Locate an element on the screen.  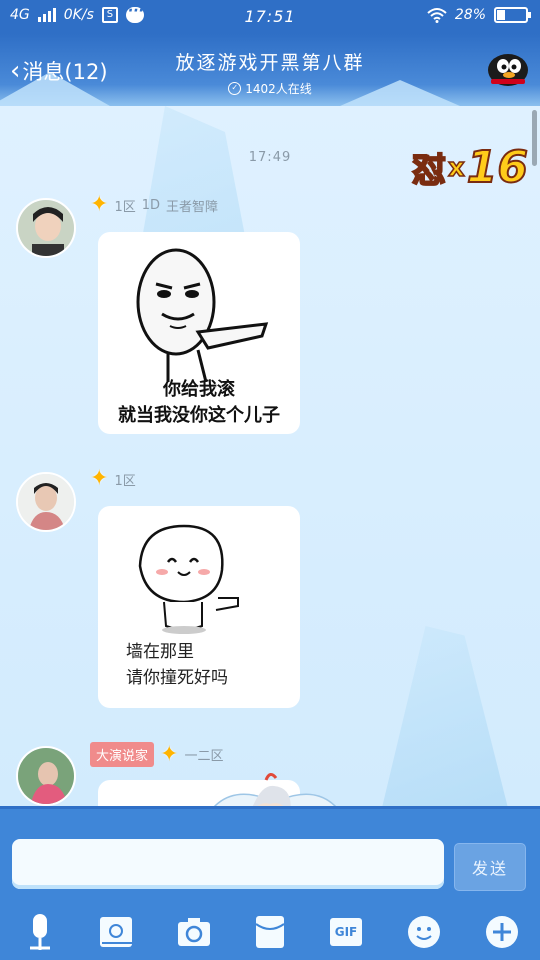
sender-meta: ✦ 1区 1D 王者智障 is located at coordinates (154, 205).